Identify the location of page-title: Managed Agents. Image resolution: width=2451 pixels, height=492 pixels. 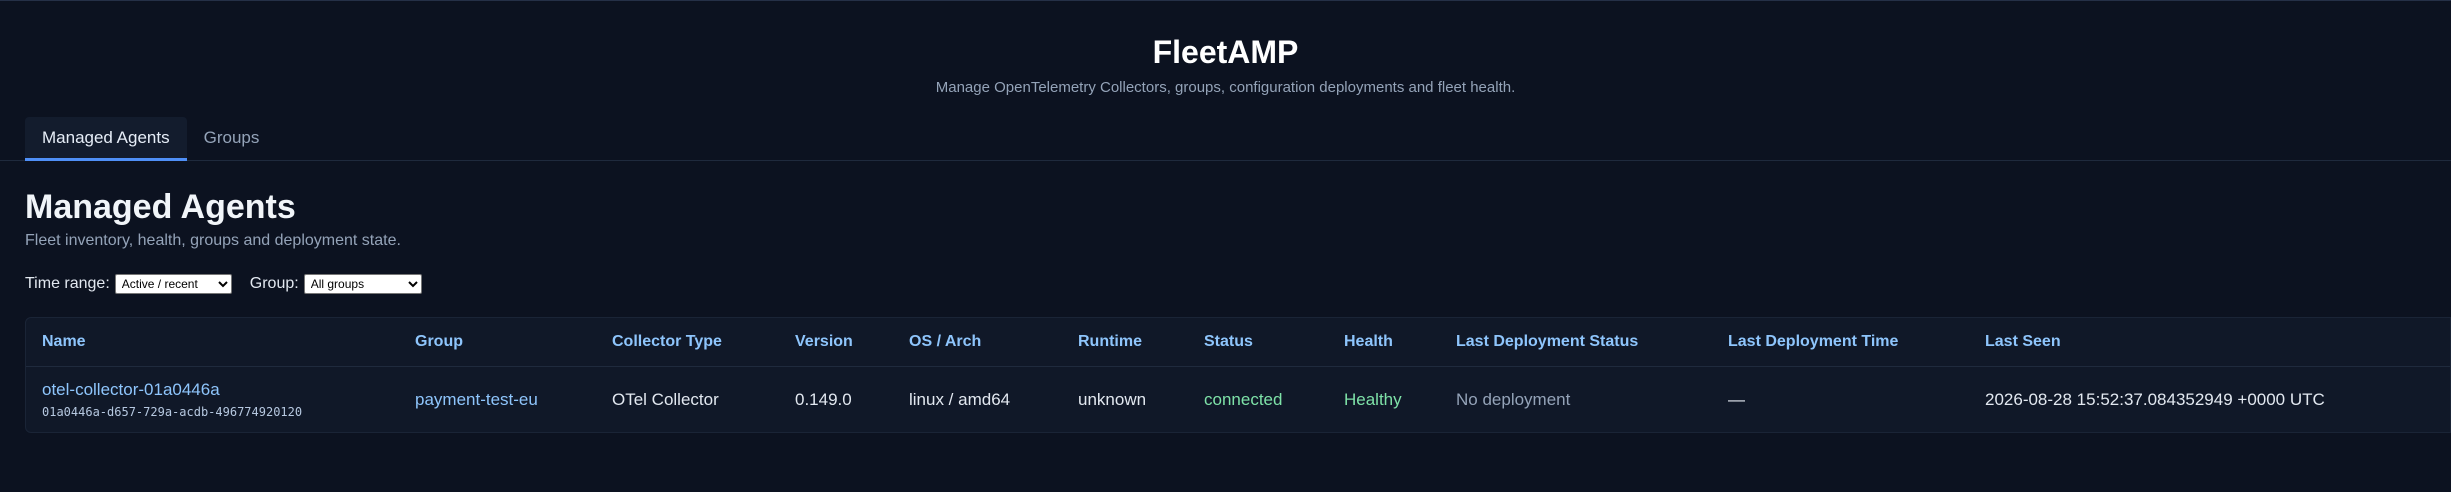
(160, 207).